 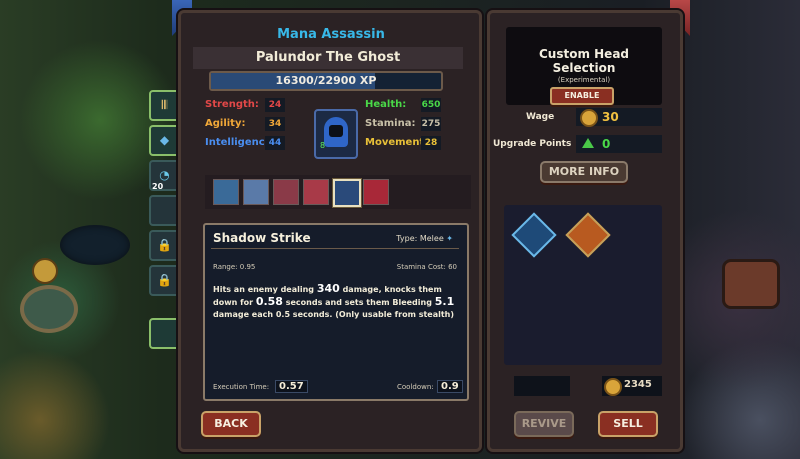 I want to click on perk-fire-face-icon, so click(x=588, y=235).